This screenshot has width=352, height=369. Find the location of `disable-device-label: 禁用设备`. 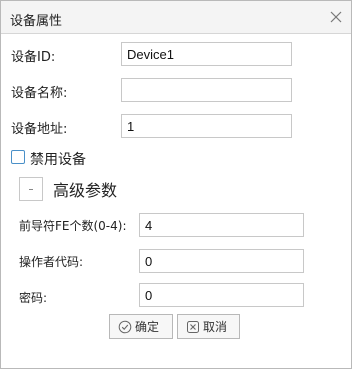

disable-device-label: 禁用设备 is located at coordinates (58, 159).